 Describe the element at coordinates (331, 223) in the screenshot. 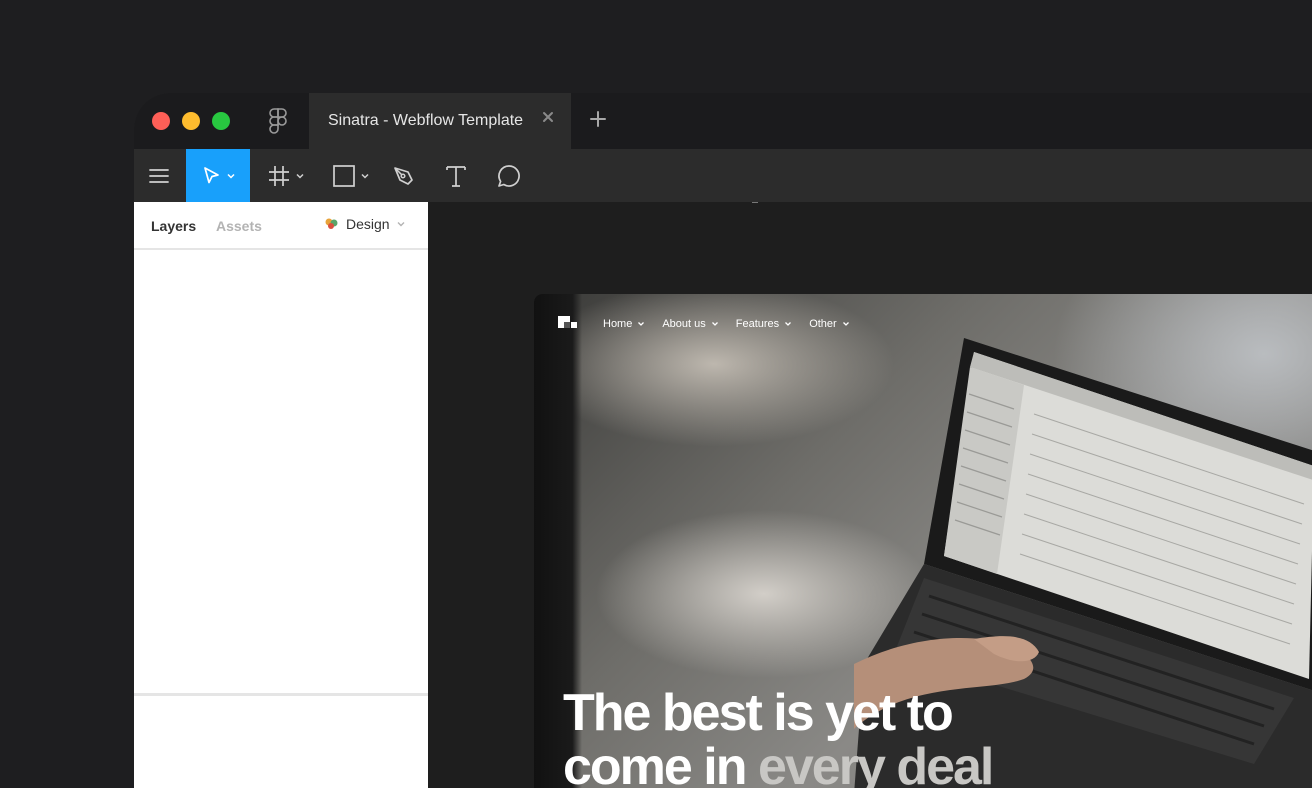

I see `palette-icon` at that location.